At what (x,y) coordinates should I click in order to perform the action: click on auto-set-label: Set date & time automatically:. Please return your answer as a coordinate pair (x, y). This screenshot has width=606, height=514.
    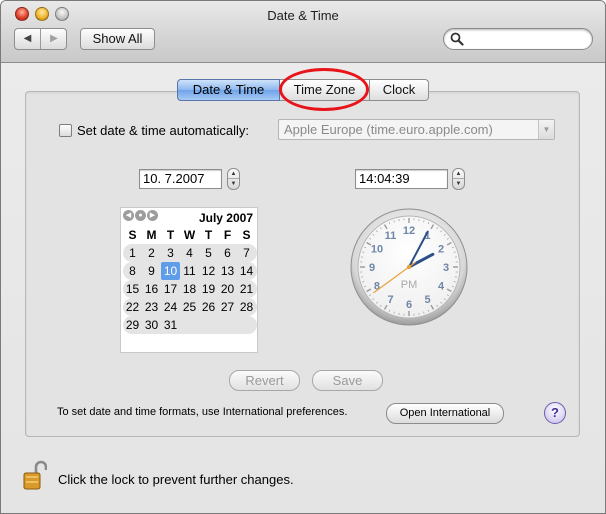
    Looking at the image, I should click on (163, 130).